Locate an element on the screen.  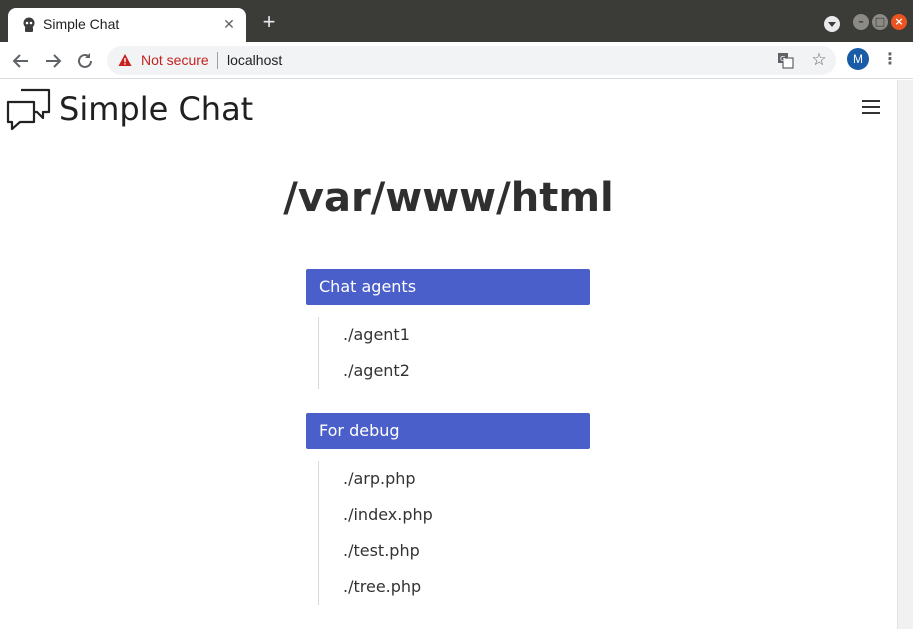
url-text: localhost is located at coordinates (254, 60).